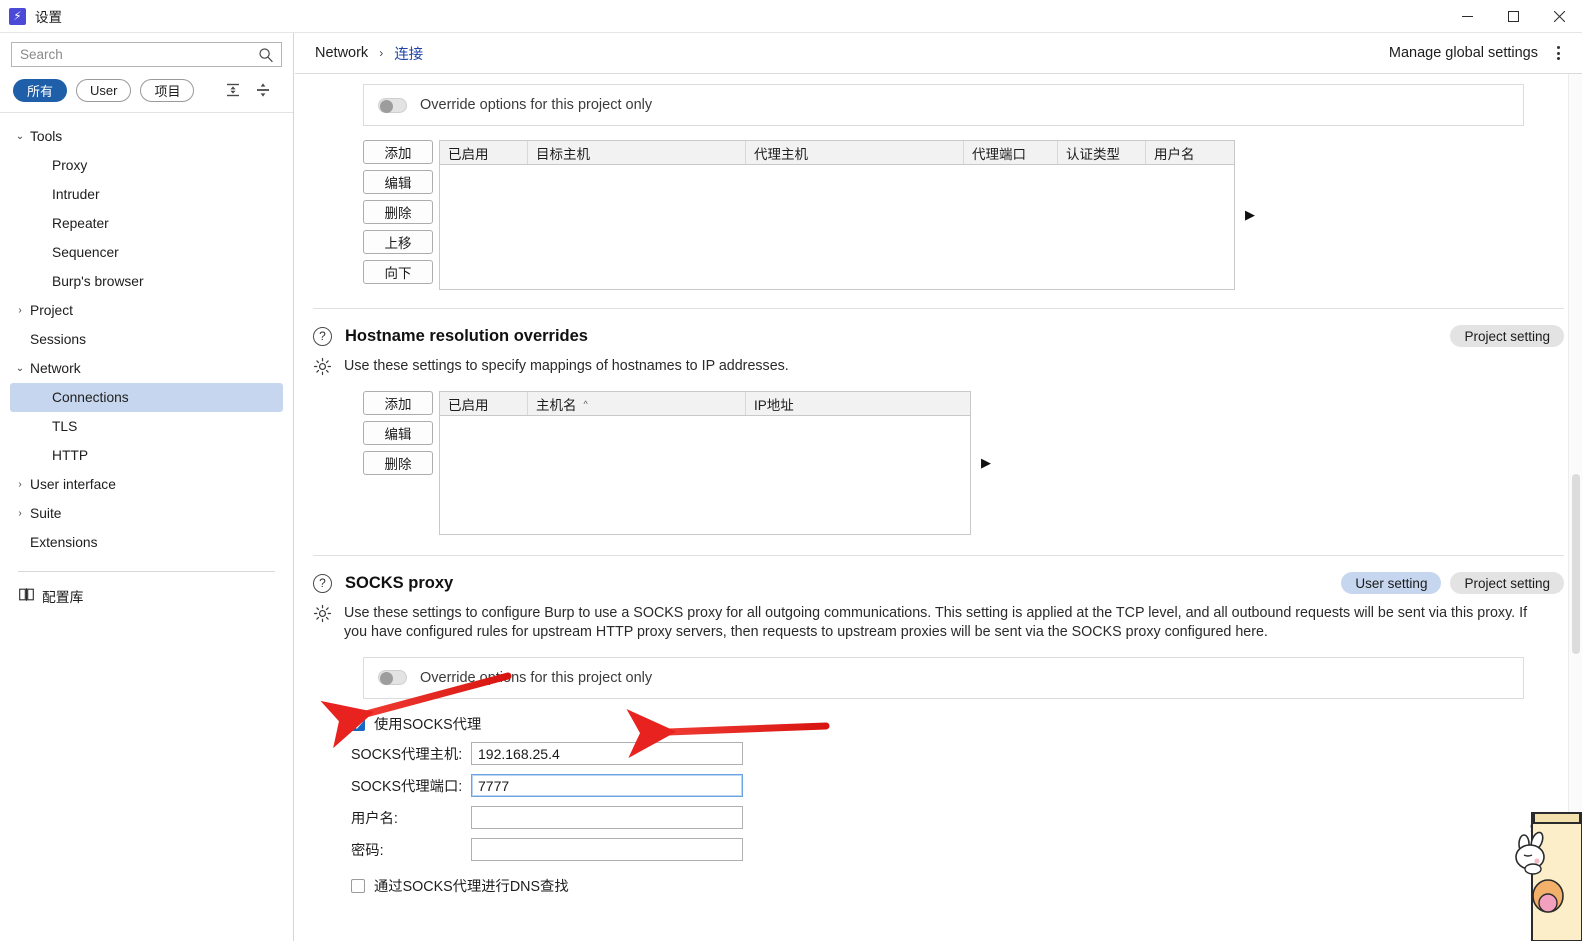 Image resolution: width=1582 pixels, height=941 pixels. I want to click on minimize-button, so click(1467, 16).